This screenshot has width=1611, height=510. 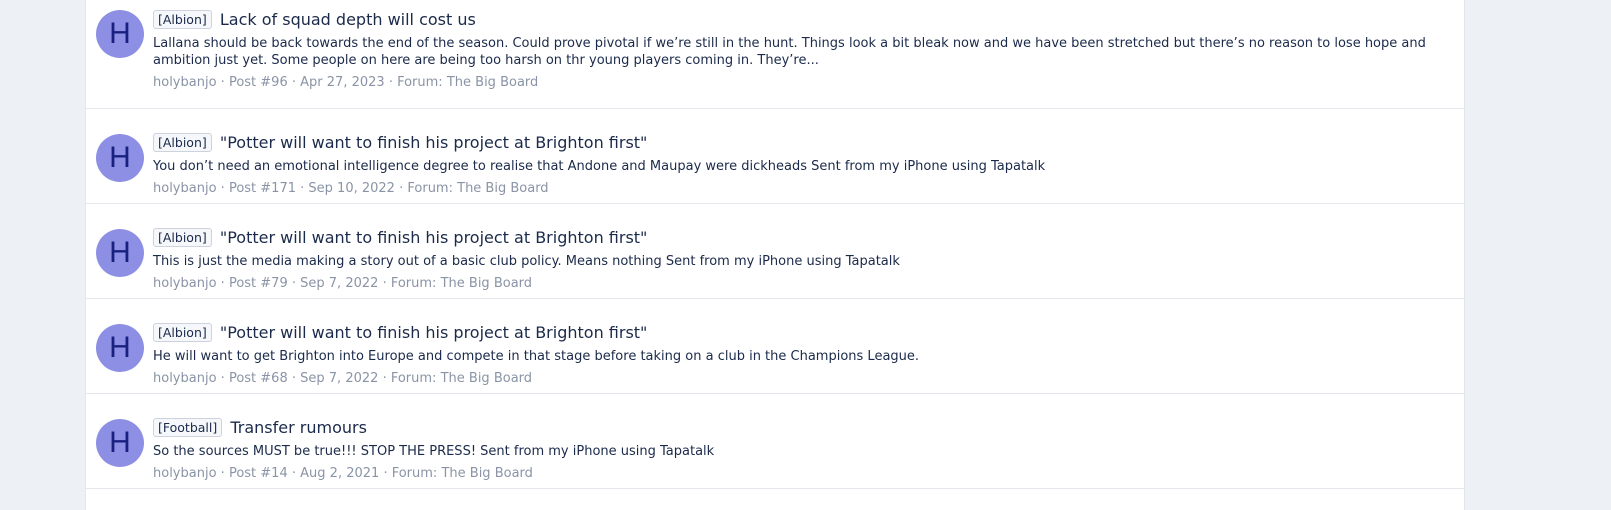 What do you see at coordinates (798, 428) in the screenshot?
I see `result-title-line: [Football] Transfer rumours` at bounding box center [798, 428].